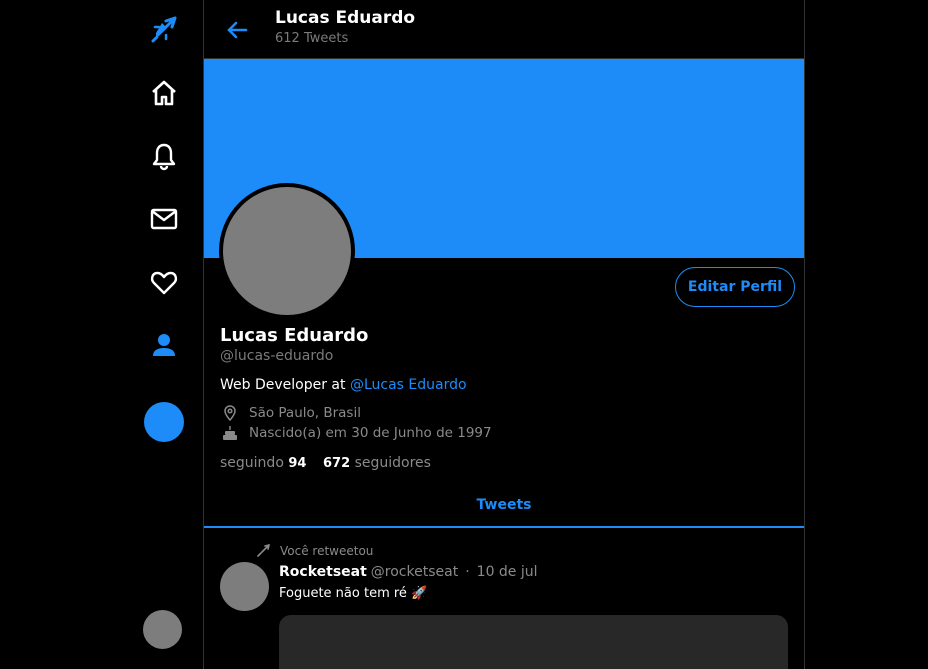 The height and width of the screenshot is (669, 928). I want to click on edit-profile-button: Editar Perfil, so click(735, 287).